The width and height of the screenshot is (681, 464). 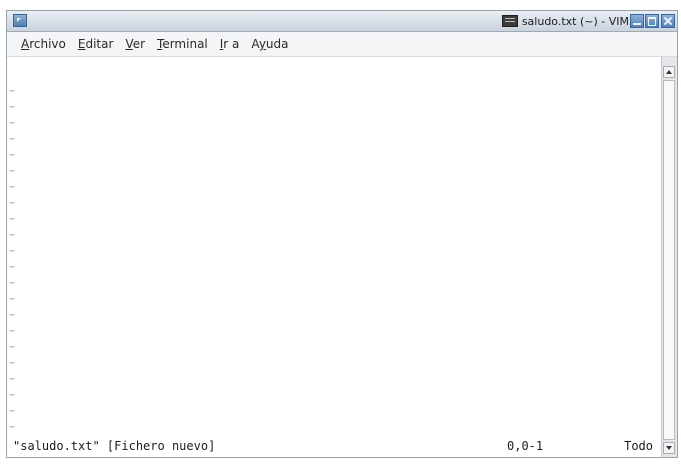 What do you see at coordinates (652, 21) in the screenshot?
I see `maximize-icon` at bounding box center [652, 21].